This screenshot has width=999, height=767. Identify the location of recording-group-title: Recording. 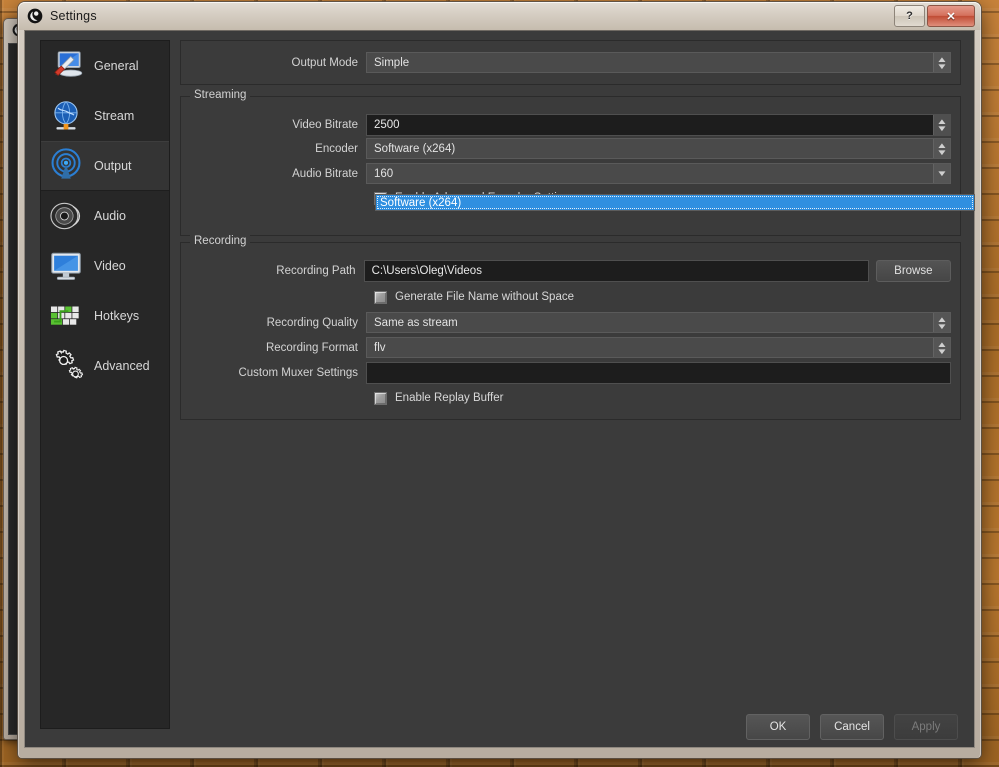
(220, 241).